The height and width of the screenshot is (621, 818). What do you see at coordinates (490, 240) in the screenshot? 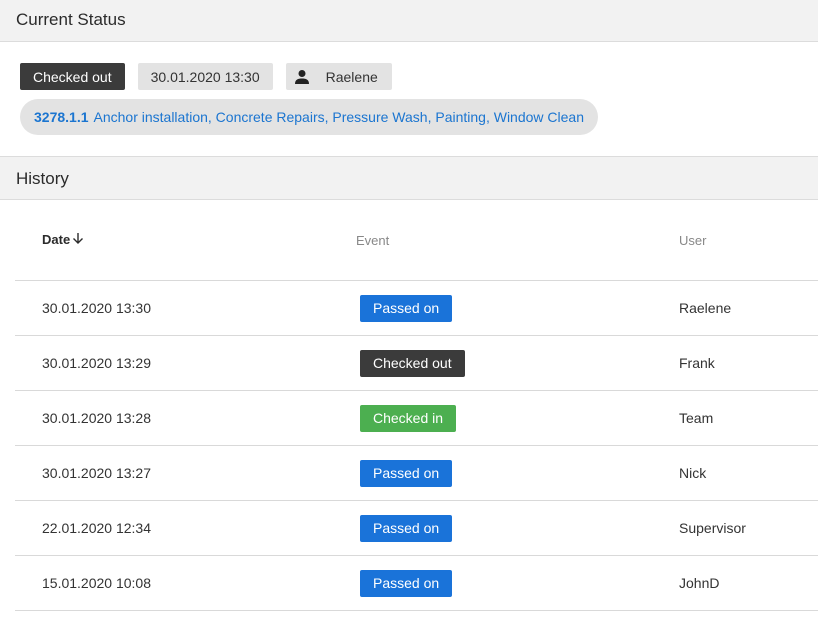
I see `column-header-event: Event` at bounding box center [490, 240].